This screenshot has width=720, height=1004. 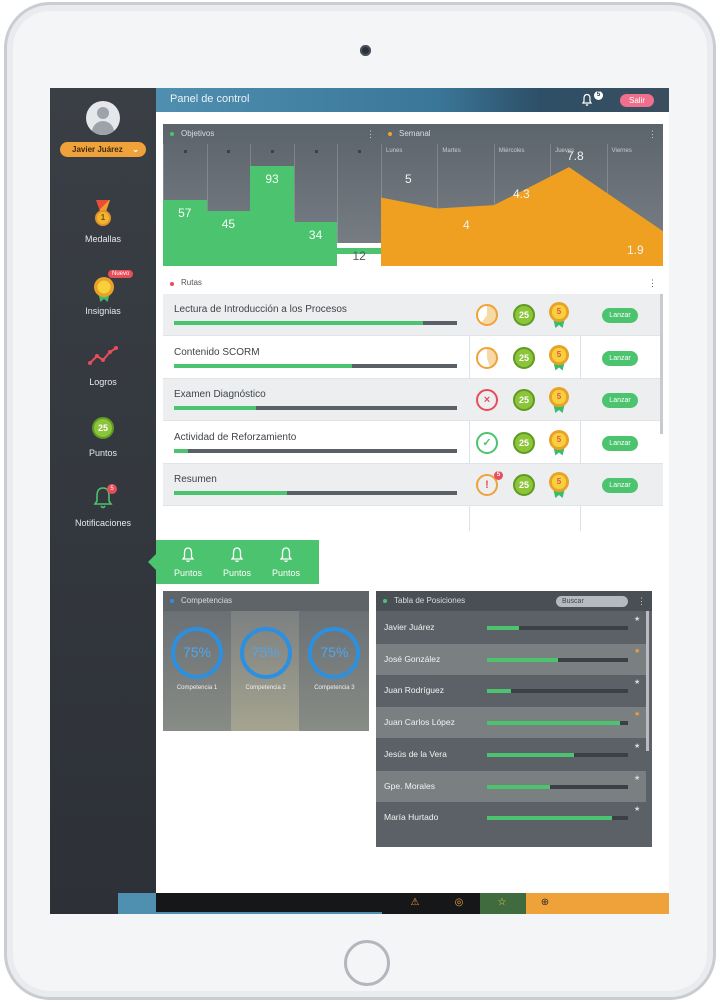 I want to click on ruta-name: Actividad de Reforzamiento, so click(x=235, y=437).